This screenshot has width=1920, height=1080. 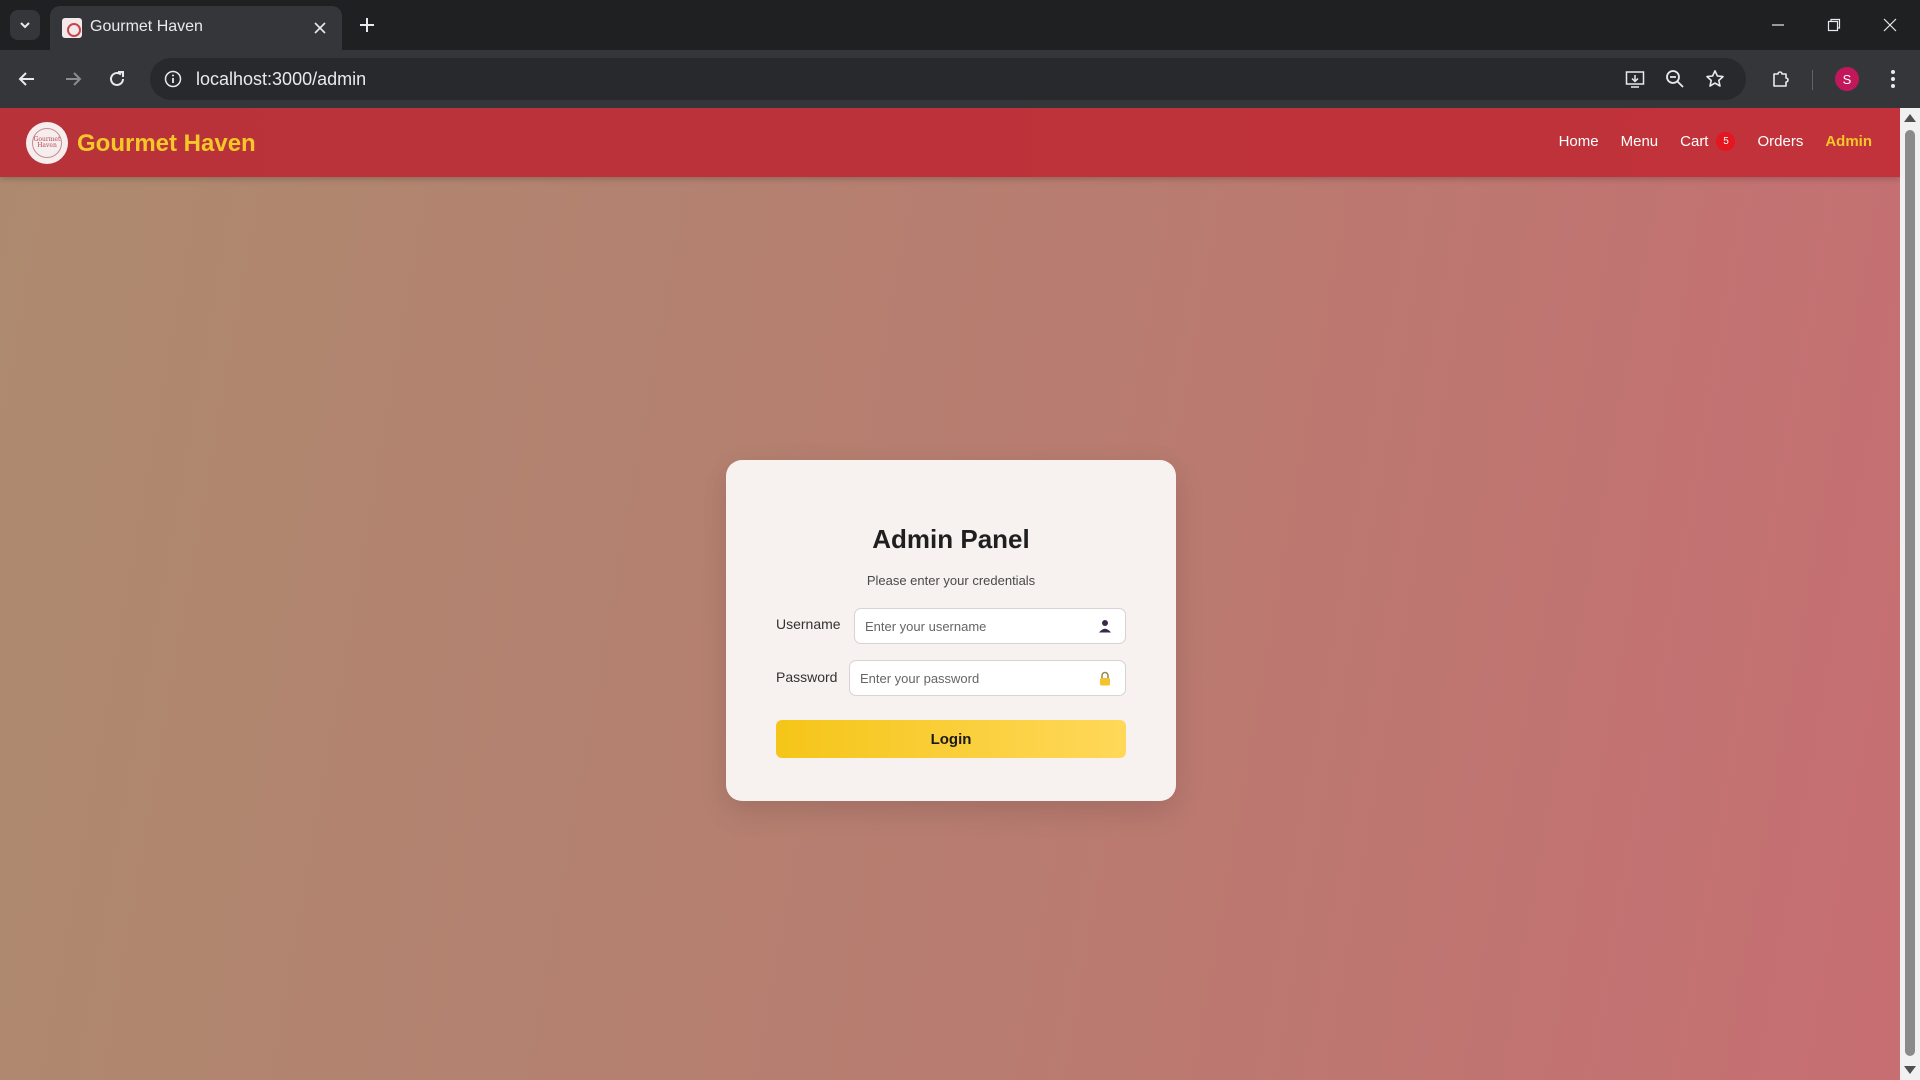 I want to click on favicon-icon, so click(x=72, y=28).